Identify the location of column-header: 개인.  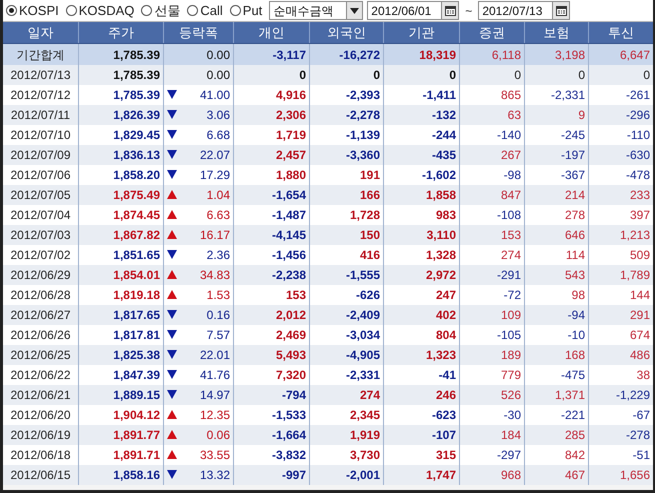
(272, 32).